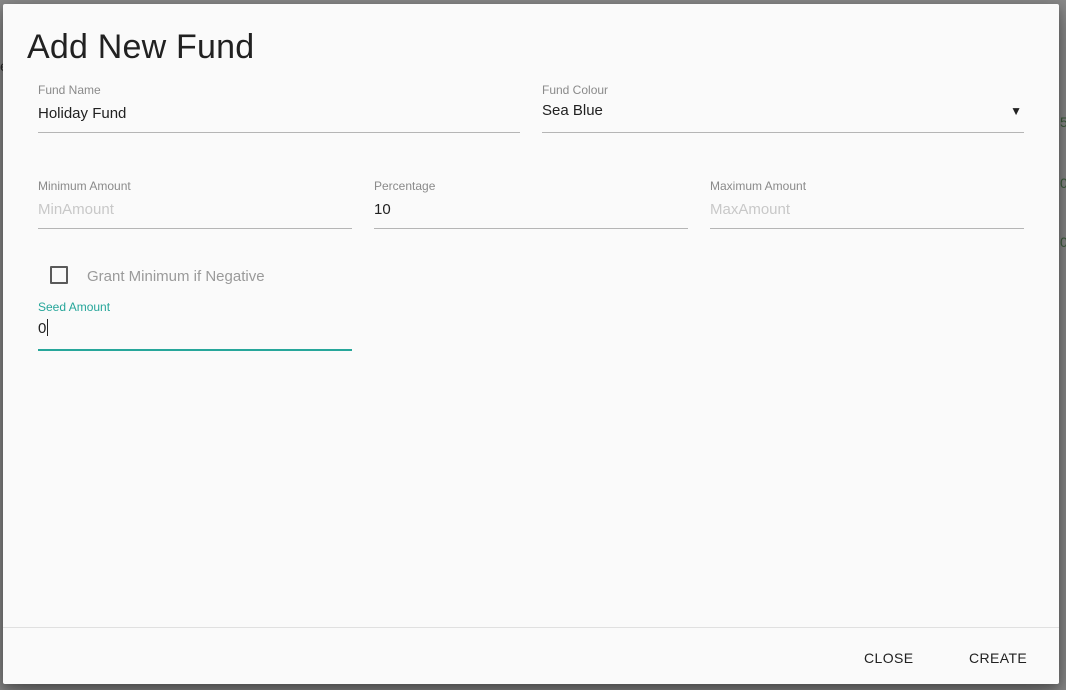 The image size is (1066, 690). What do you see at coordinates (279, 132) in the screenshot?
I see `fund-name-underline` at bounding box center [279, 132].